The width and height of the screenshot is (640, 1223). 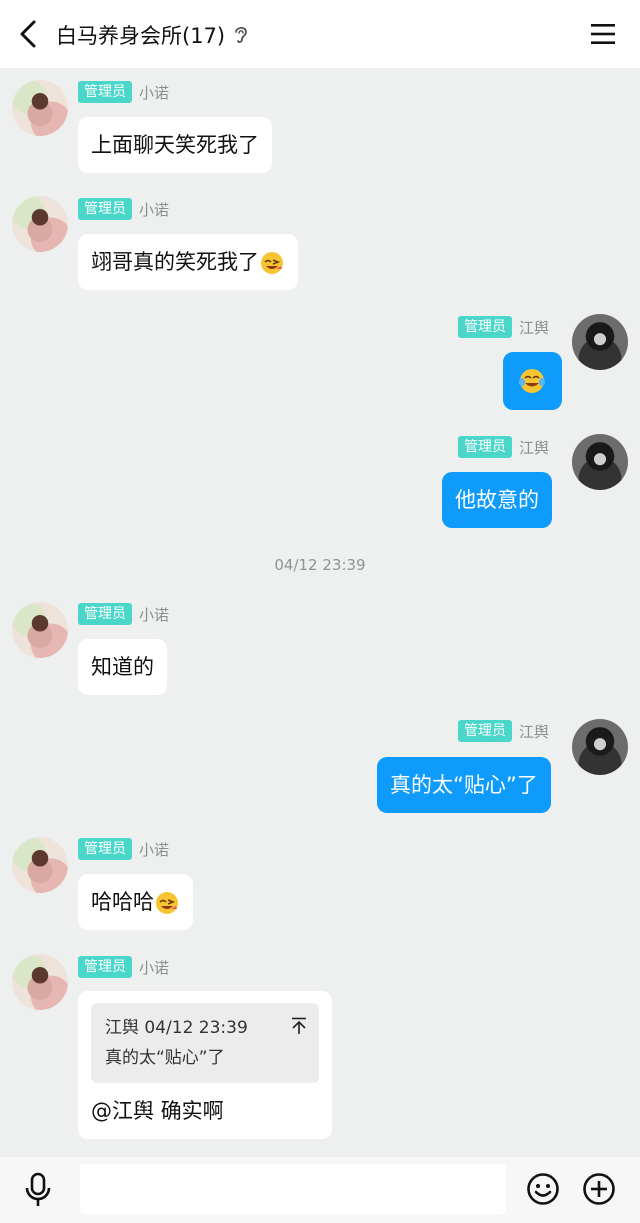 I want to click on message-text: 真的太“贴心”了, so click(x=464, y=785).